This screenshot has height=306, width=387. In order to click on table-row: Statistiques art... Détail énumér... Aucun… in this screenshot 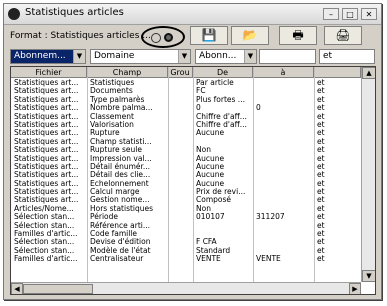, I will do `click(186, 166)`.